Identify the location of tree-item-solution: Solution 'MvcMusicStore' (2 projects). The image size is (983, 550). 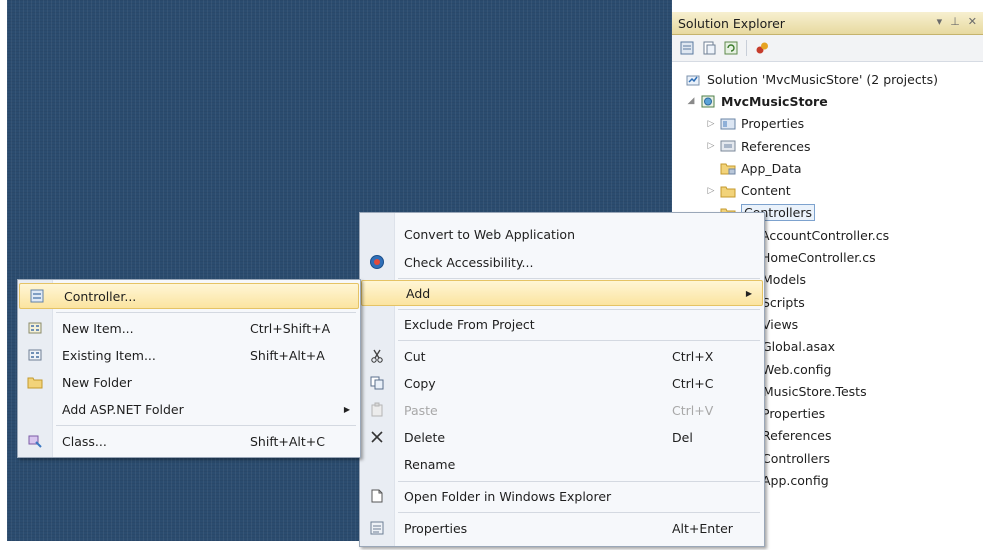
(827, 79).